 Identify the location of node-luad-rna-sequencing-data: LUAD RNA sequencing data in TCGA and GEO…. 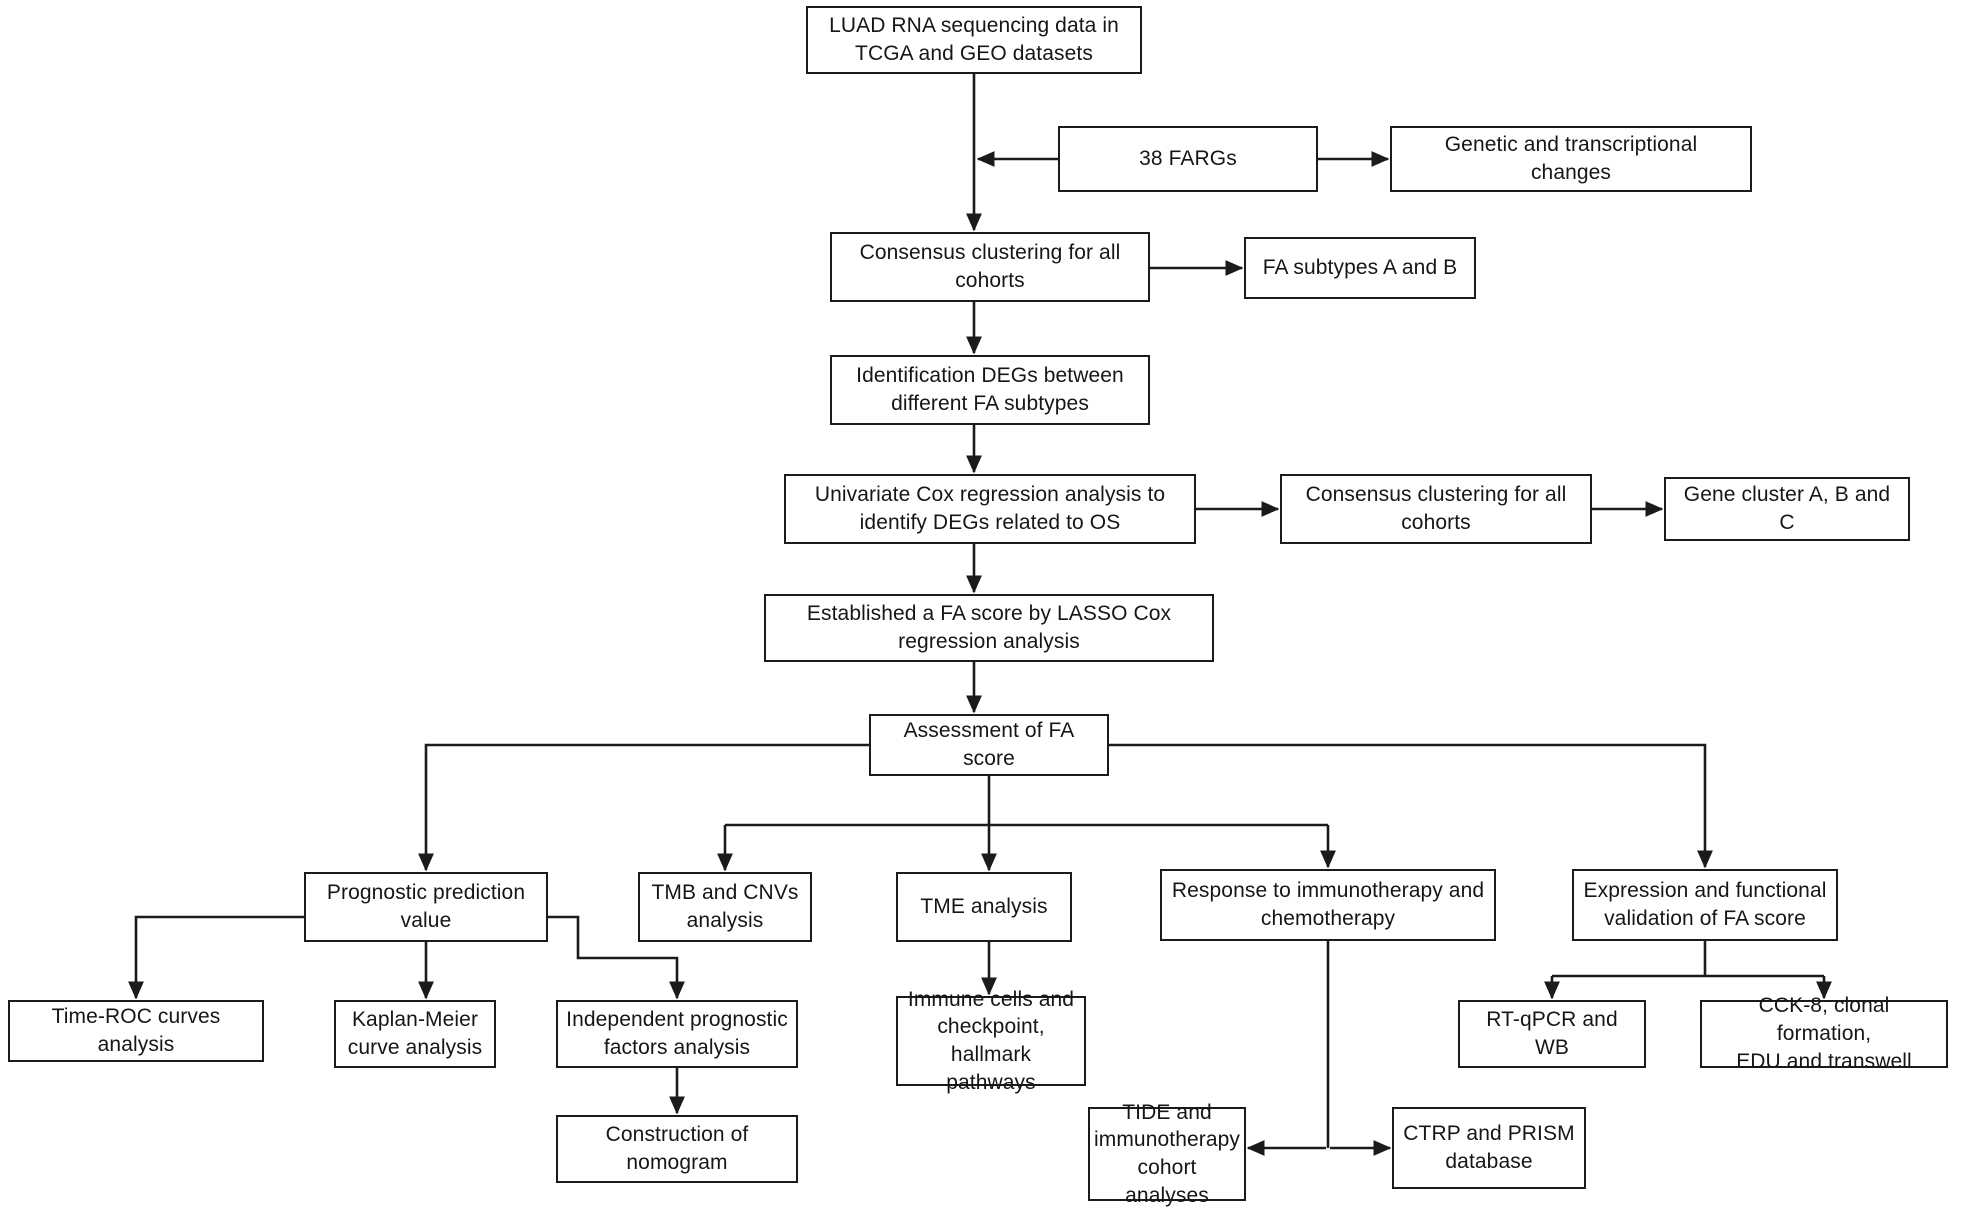
(974, 40).